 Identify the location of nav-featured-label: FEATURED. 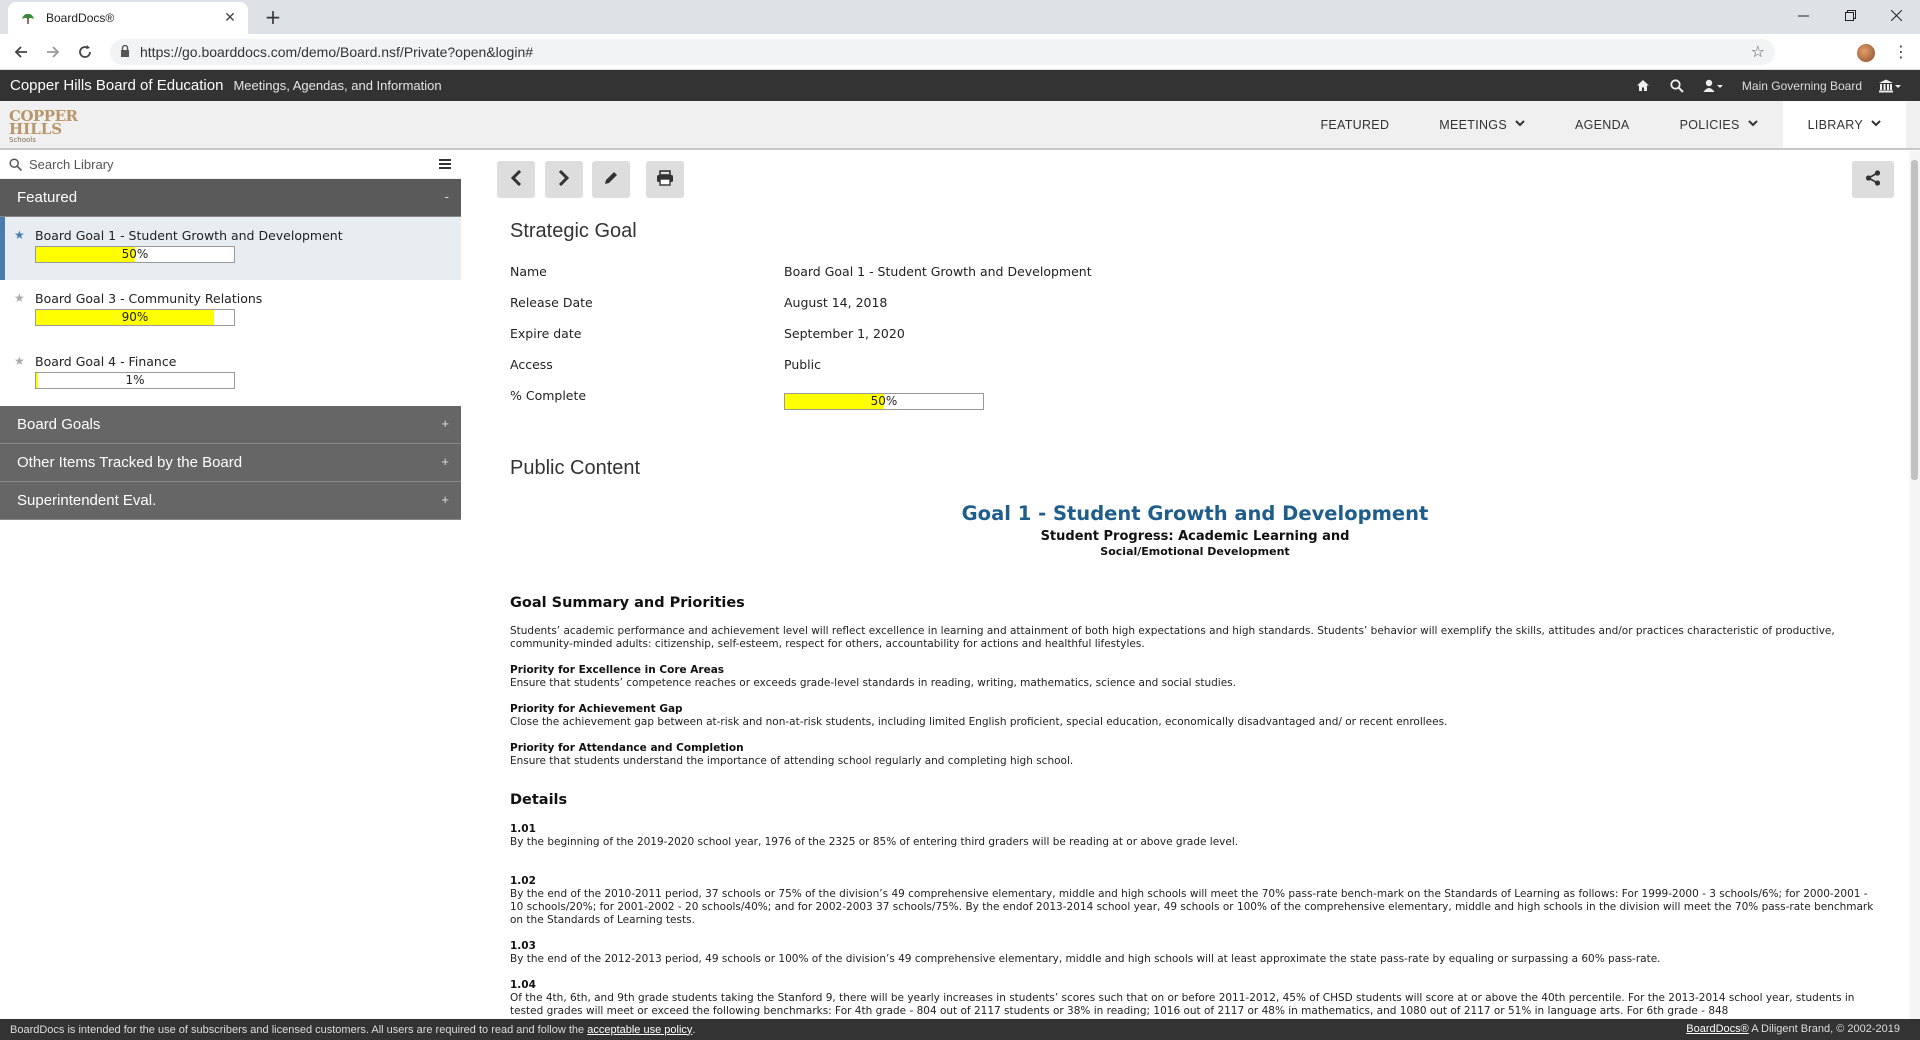
(1355, 124).